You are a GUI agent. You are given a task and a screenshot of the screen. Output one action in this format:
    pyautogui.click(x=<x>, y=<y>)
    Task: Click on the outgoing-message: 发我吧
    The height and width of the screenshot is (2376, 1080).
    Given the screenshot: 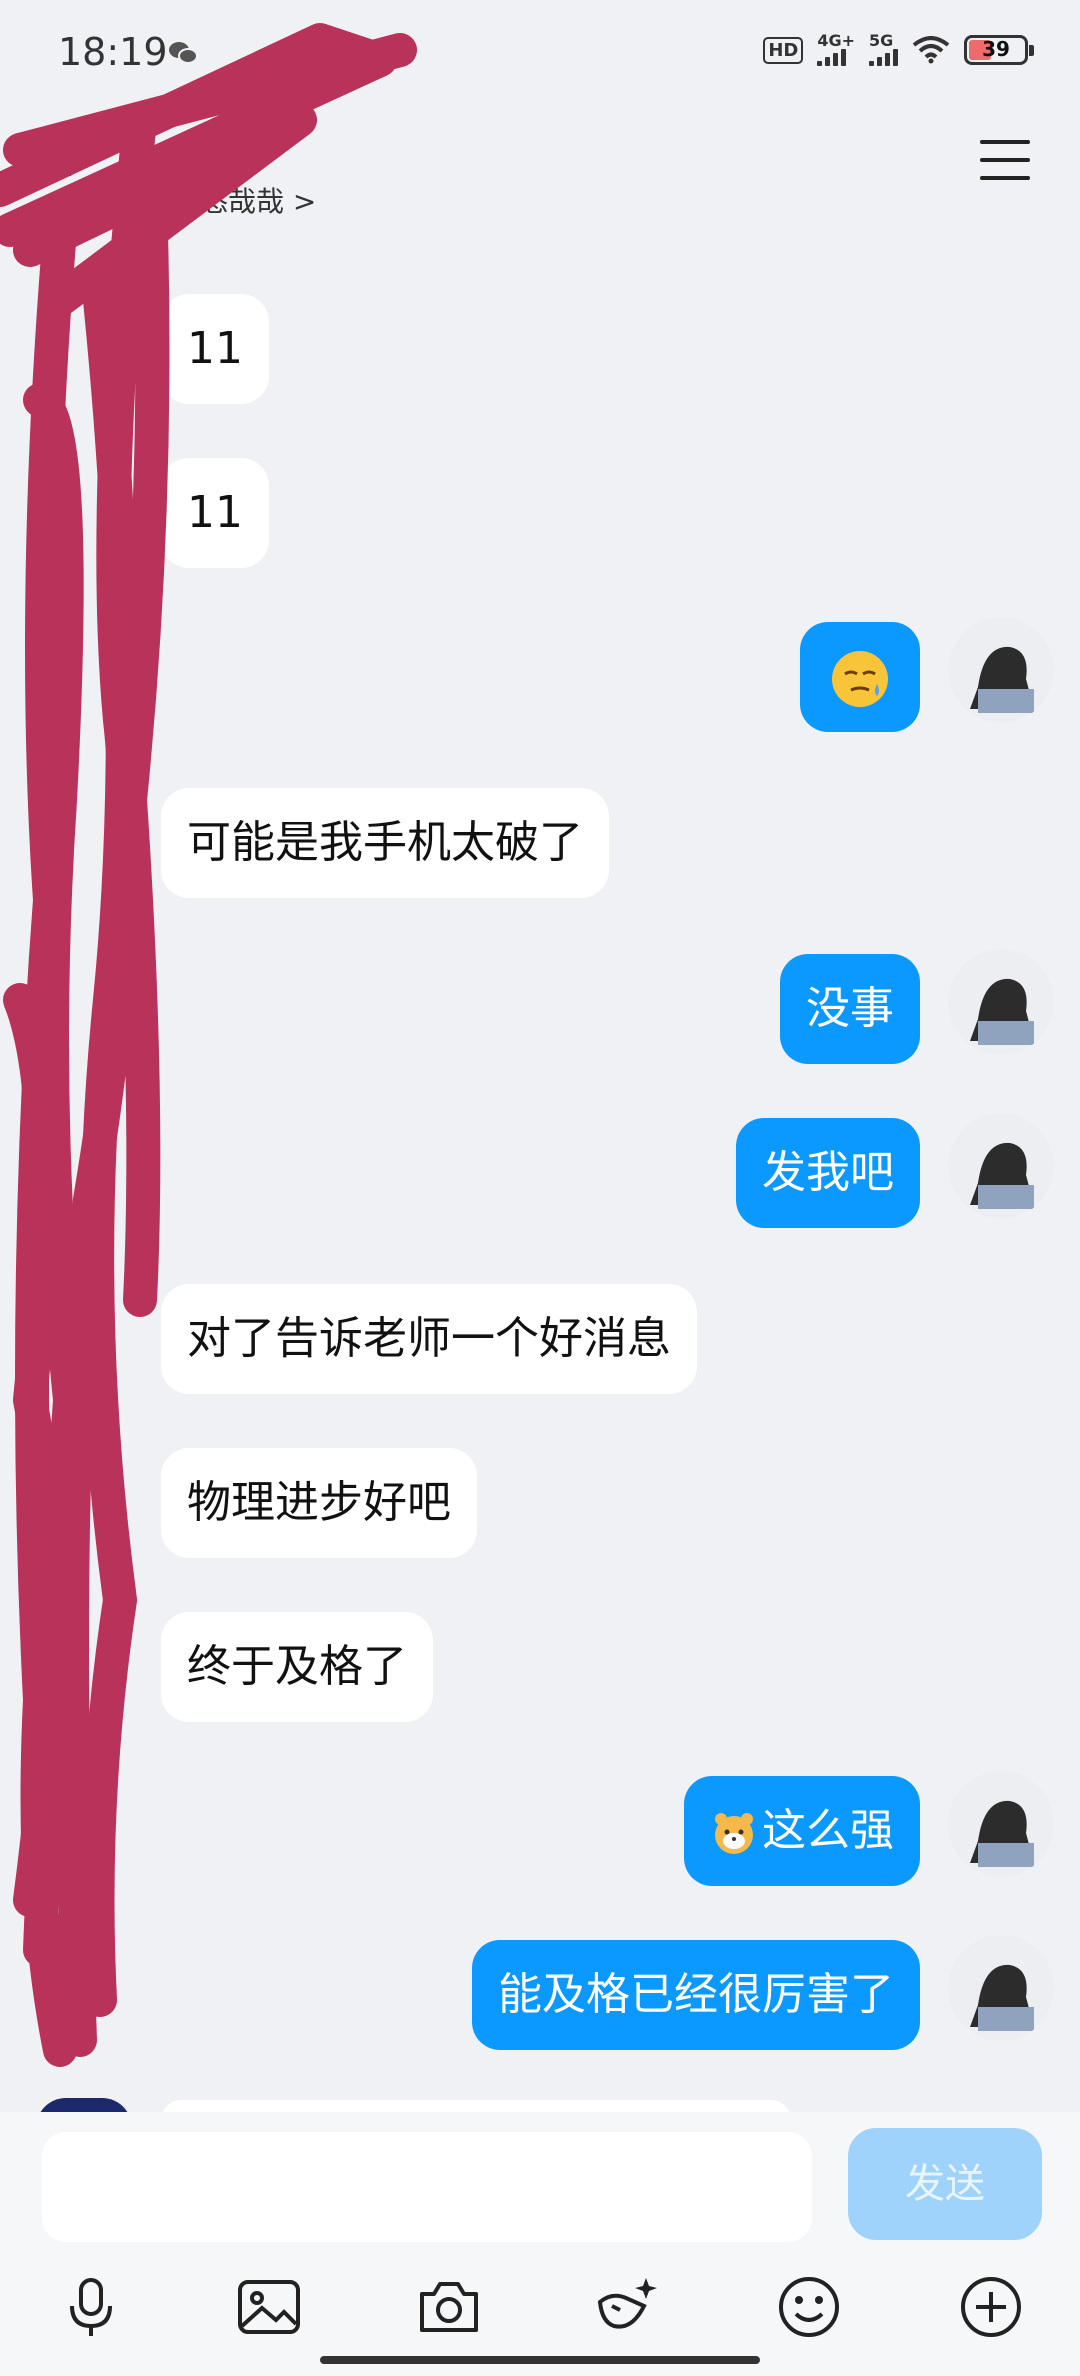 What is the action you would take?
    pyautogui.click(x=828, y=1173)
    